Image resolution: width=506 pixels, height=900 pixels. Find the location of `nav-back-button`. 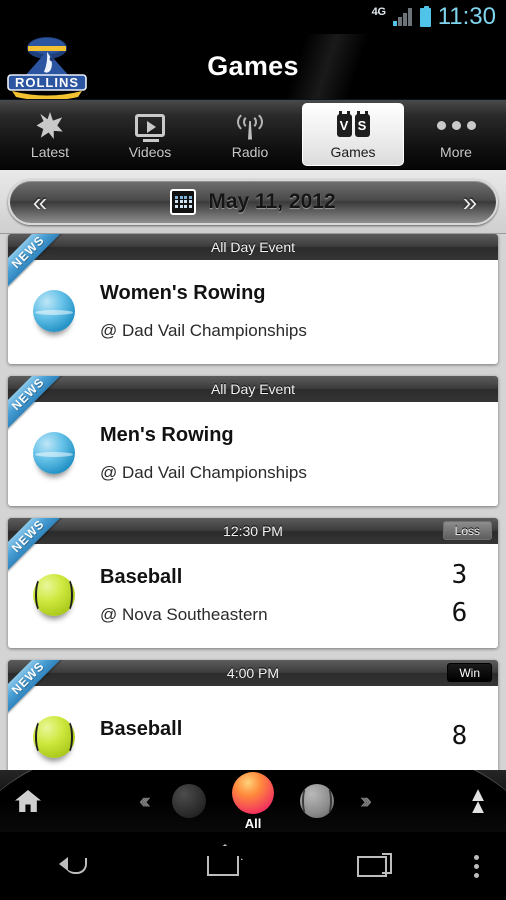

nav-back-button is located at coordinates (74, 866).